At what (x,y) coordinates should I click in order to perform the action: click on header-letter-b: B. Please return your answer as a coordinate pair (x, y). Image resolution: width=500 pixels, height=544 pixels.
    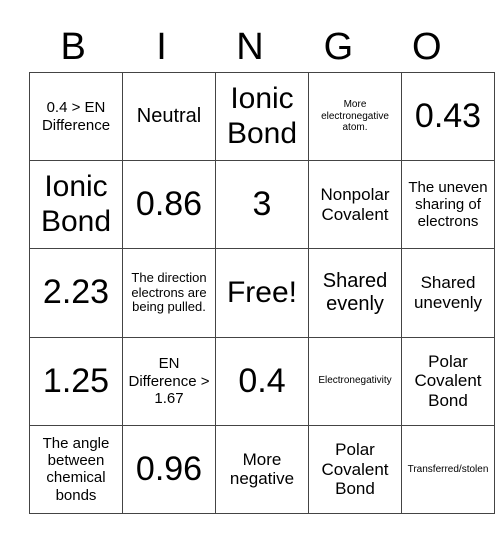
    Looking at the image, I should click on (73, 47).